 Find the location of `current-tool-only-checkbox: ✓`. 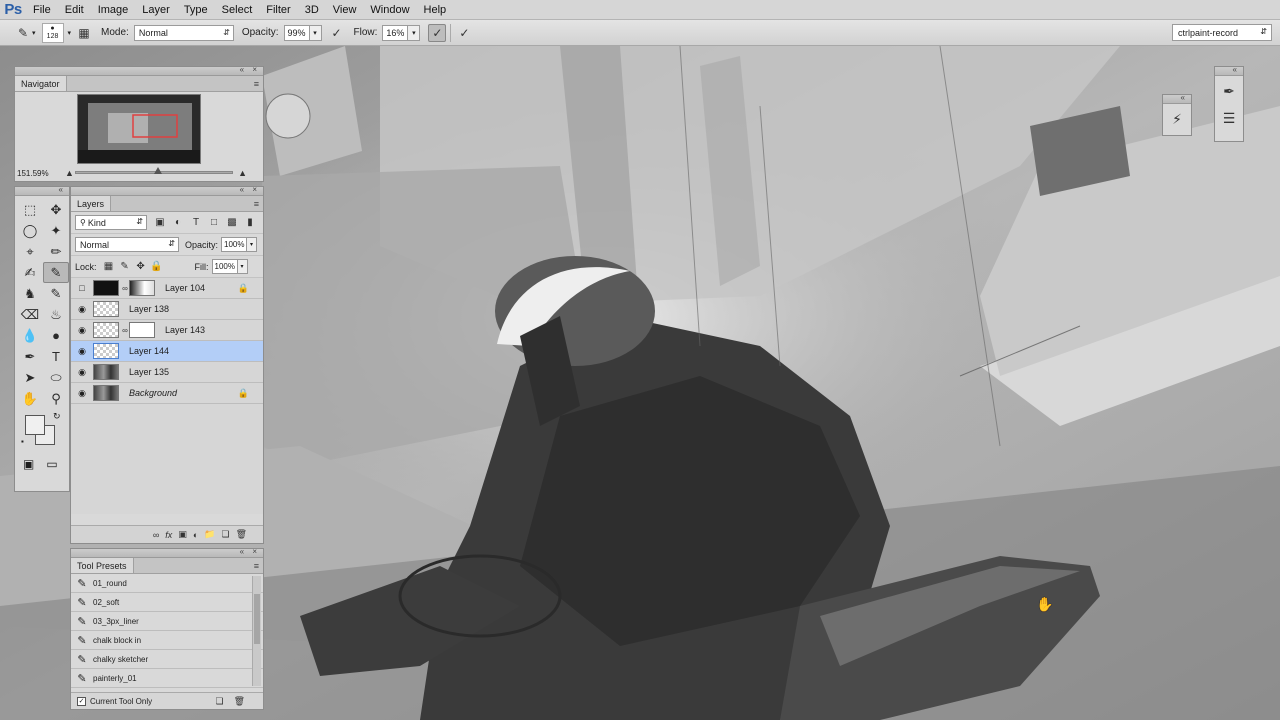

current-tool-only-checkbox: ✓ is located at coordinates (81, 701).